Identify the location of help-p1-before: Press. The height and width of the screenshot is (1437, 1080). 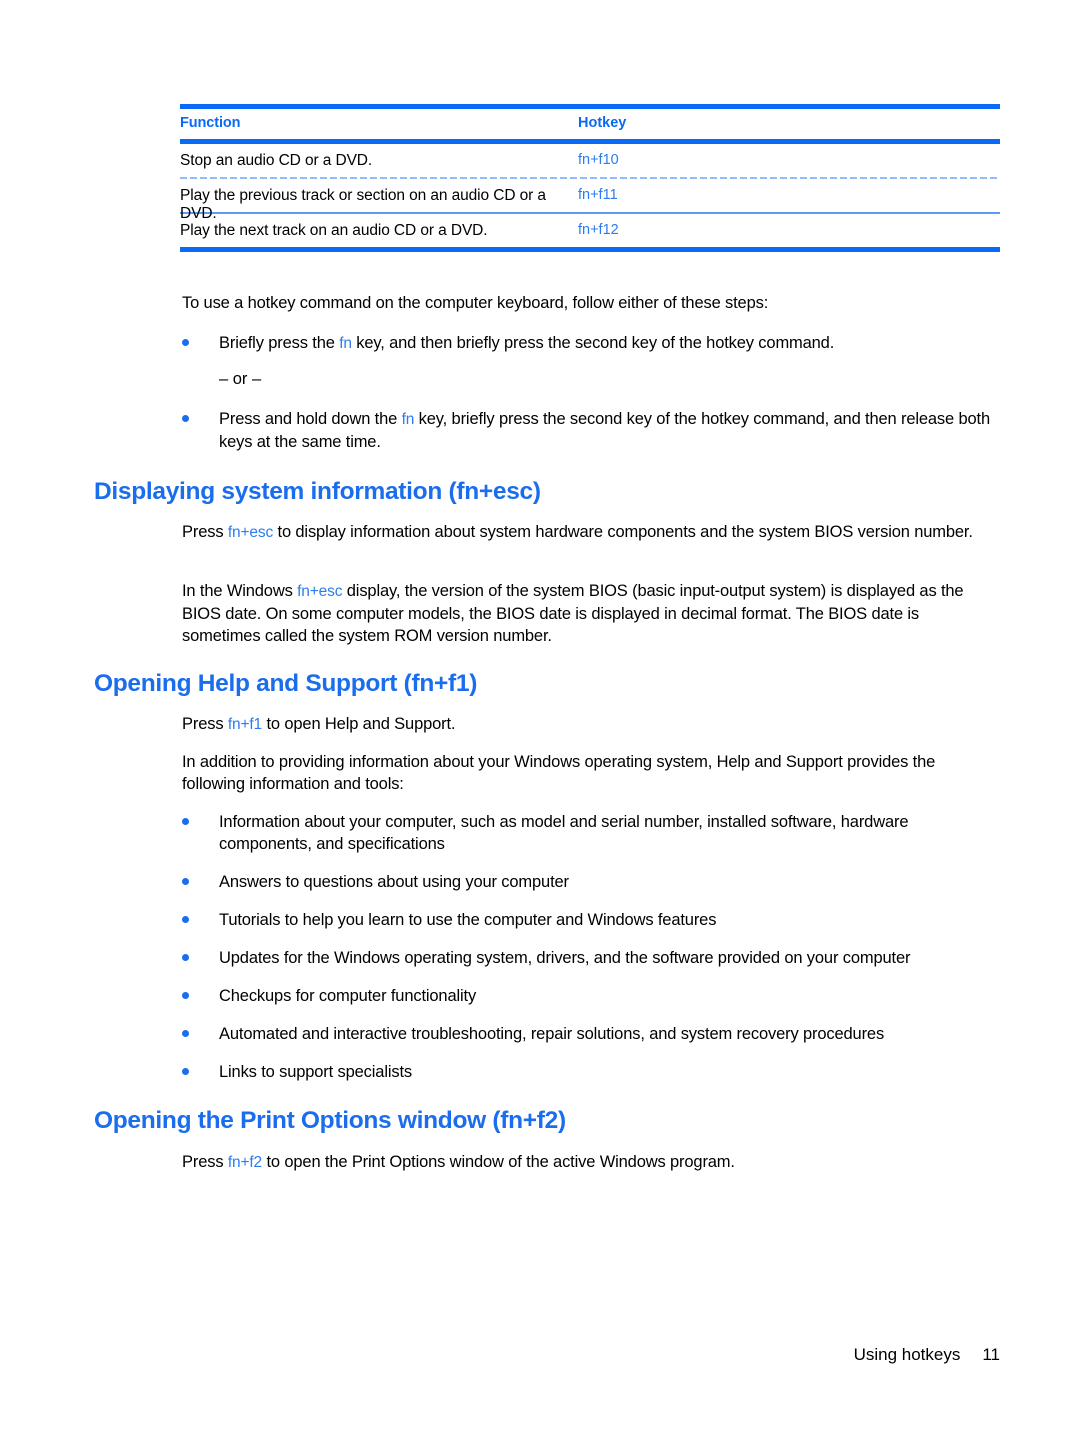
(205, 724).